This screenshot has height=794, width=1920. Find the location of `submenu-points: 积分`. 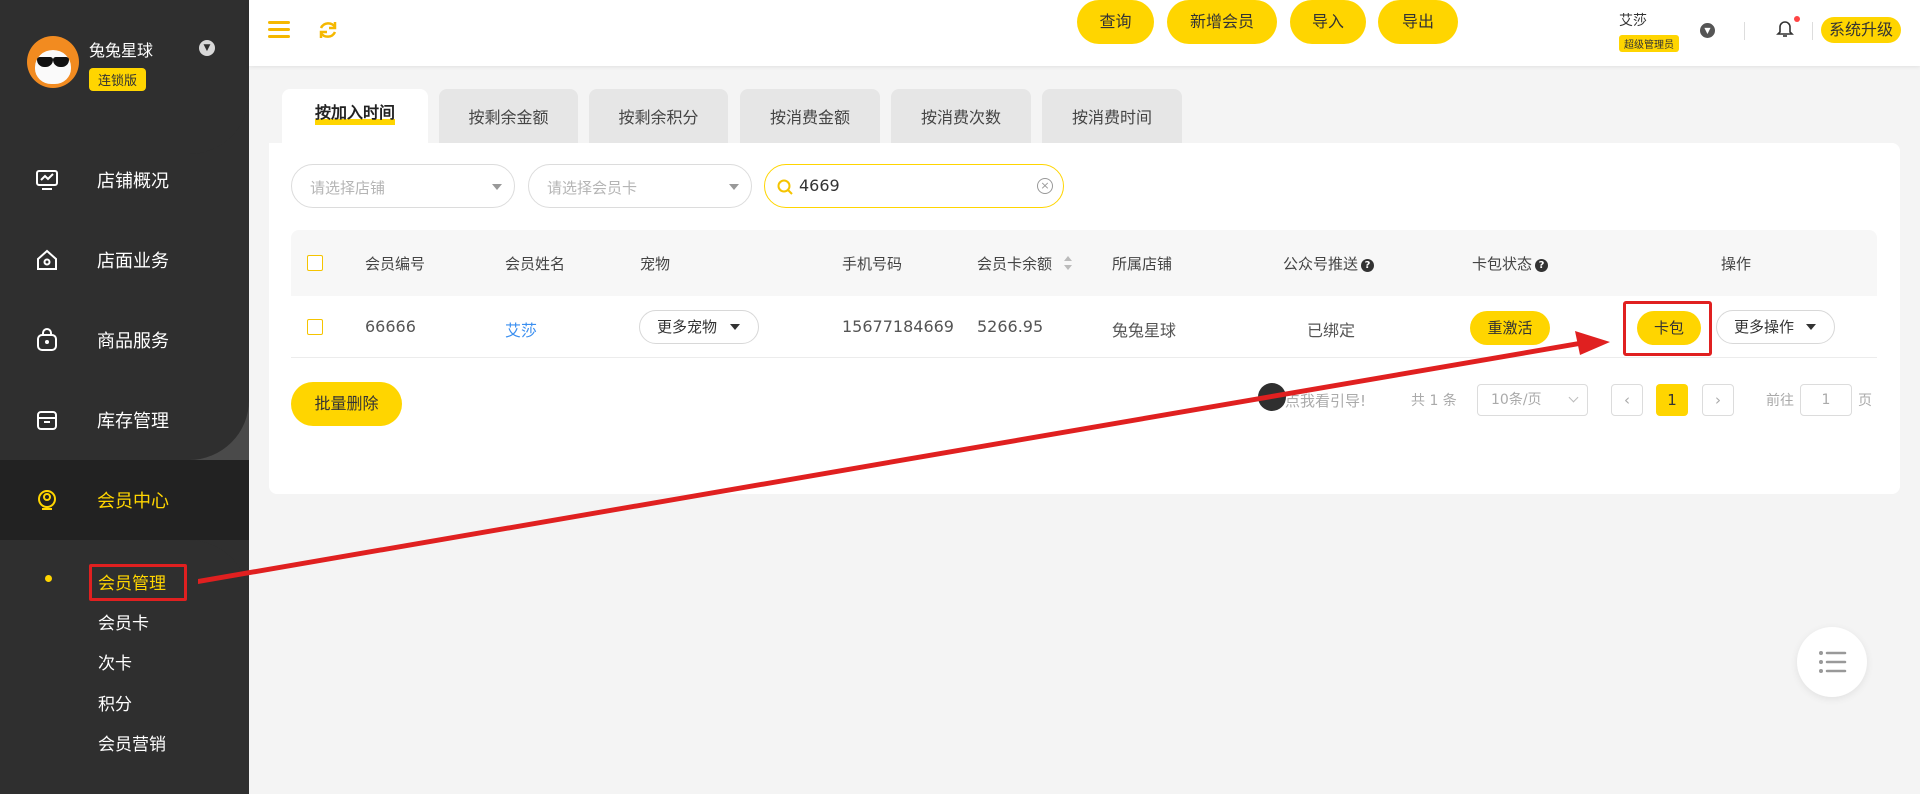

submenu-points: 积分 is located at coordinates (115, 702).